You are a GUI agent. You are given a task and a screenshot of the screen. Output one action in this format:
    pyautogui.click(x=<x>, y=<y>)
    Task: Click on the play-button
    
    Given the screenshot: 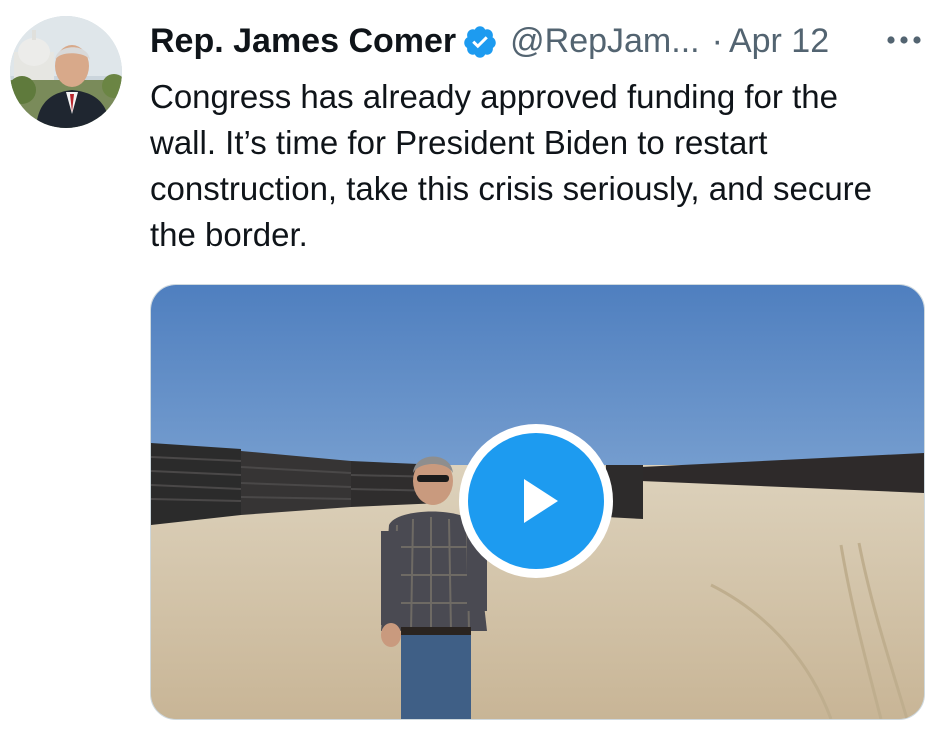 What is the action you would take?
    pyautogui.click(x=536, y=501)
    